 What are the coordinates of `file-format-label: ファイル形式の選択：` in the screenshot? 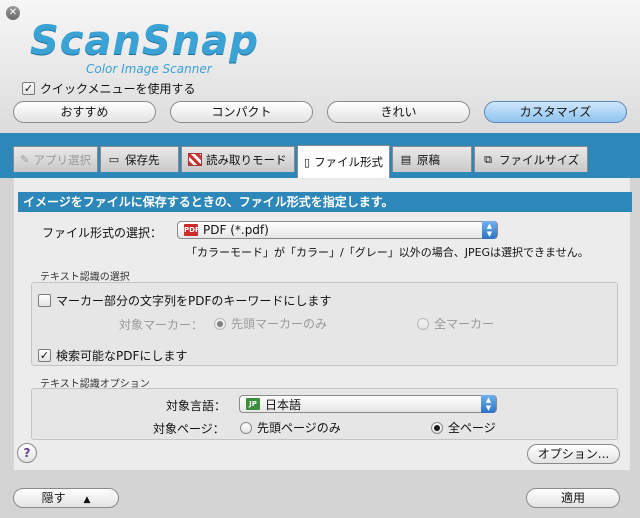 It's located at (102, 233).